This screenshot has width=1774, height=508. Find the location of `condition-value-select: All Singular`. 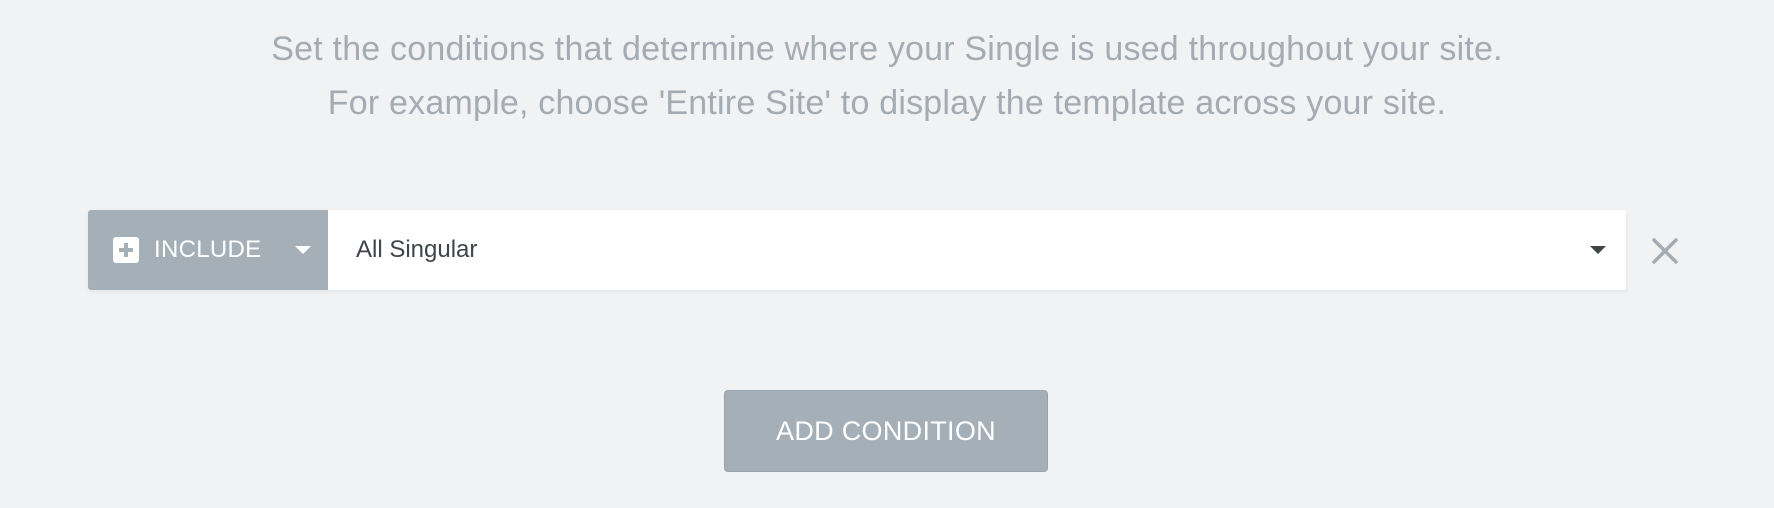

condition-value-select: All Singular is located at coordinates (977, 250).